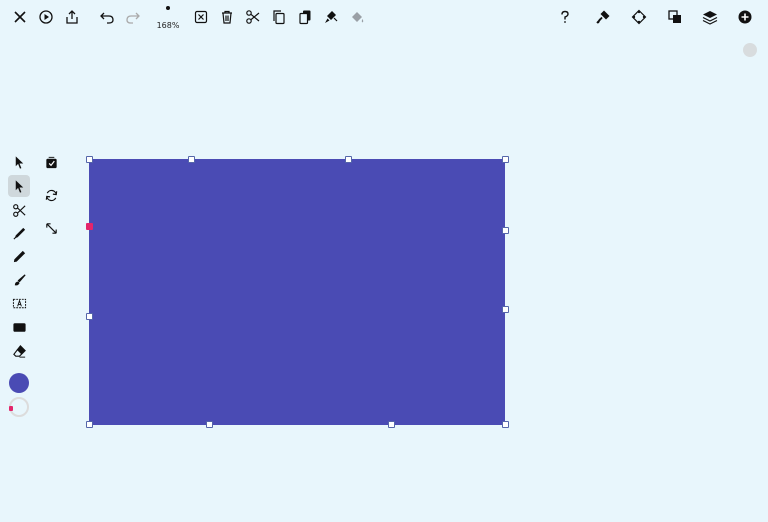 The height and width of the screenshot is (522, 768). I want to click on rectangle-tool, so click(19, 327).